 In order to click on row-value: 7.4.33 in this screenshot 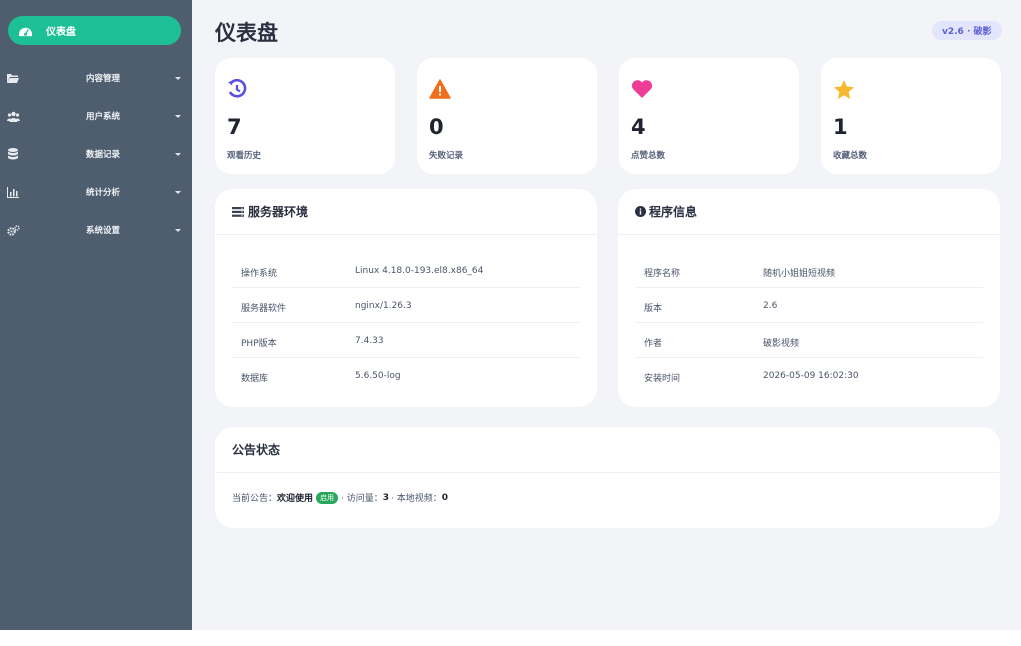, I will do `click(369, 341)`.